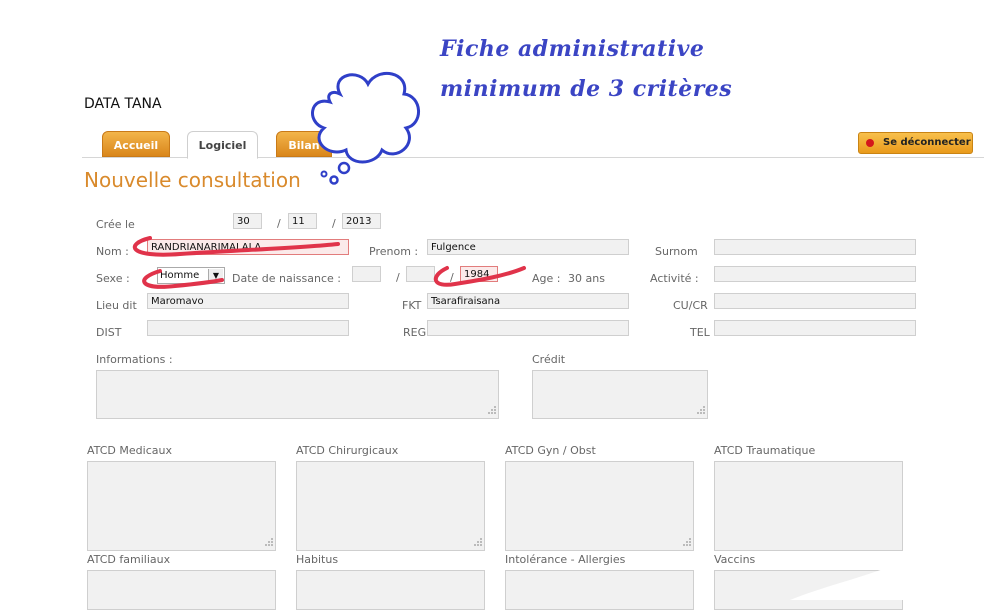 The height and width of the screenshot is (610, 1000). Describe the element at coordinates (528, 301) in the screenshot. I see `fkt-input: Tsarafiraisana` at that location.